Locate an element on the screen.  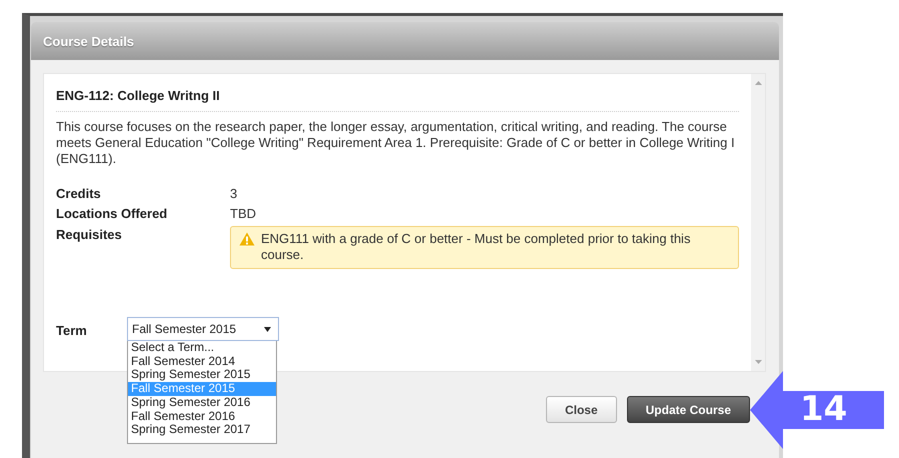
update-course-button: Update Course is located at coordinates (688, 409).